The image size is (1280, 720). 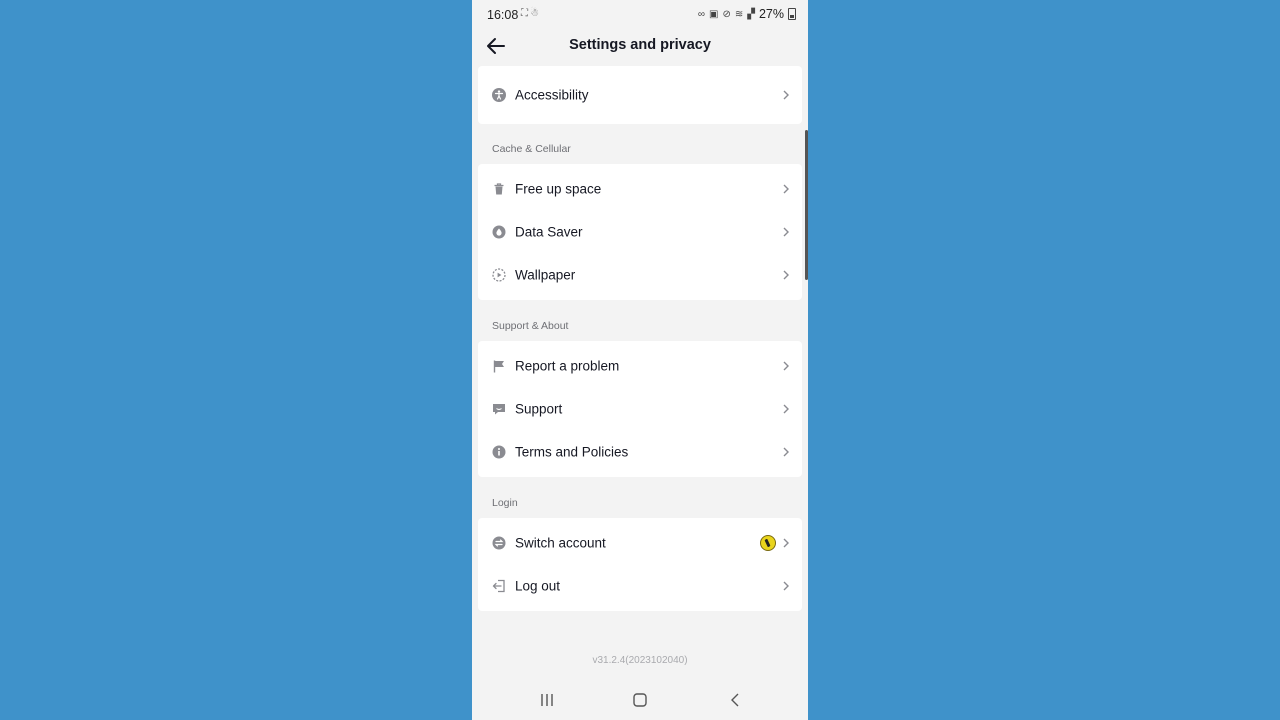 I want to click on home-button, so click(x=640, y=700).